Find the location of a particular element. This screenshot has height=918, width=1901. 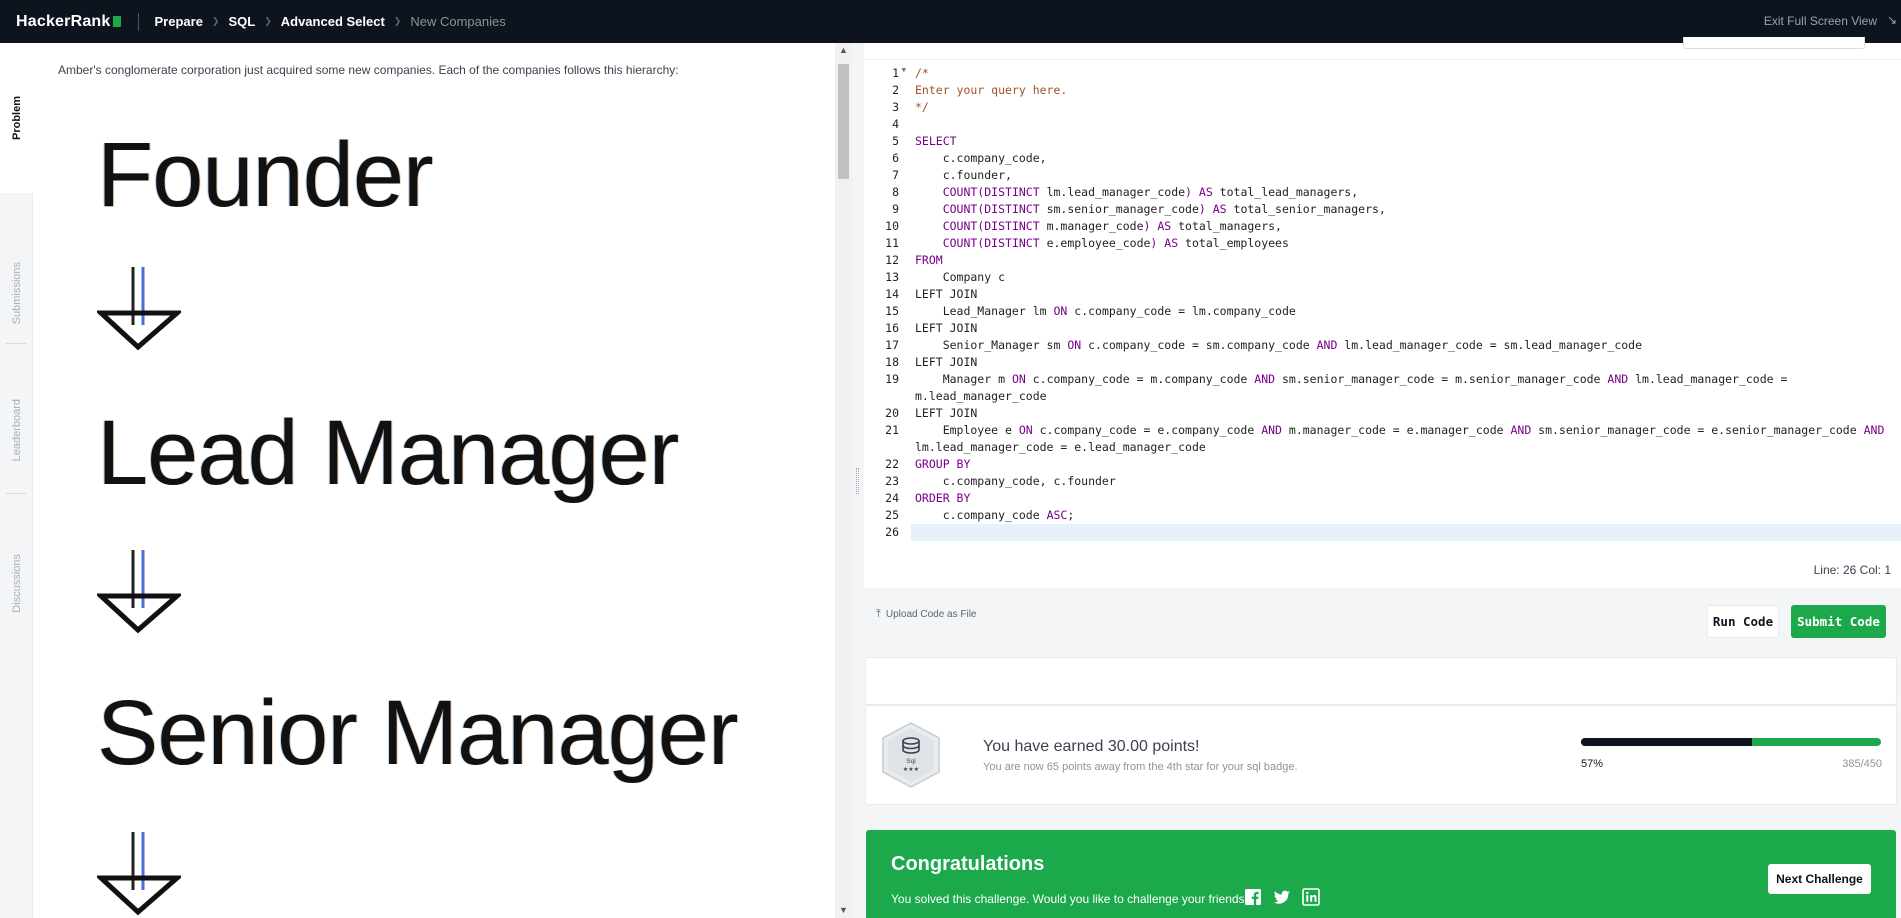

line-number: 8 is located at coordinates (895, 192).